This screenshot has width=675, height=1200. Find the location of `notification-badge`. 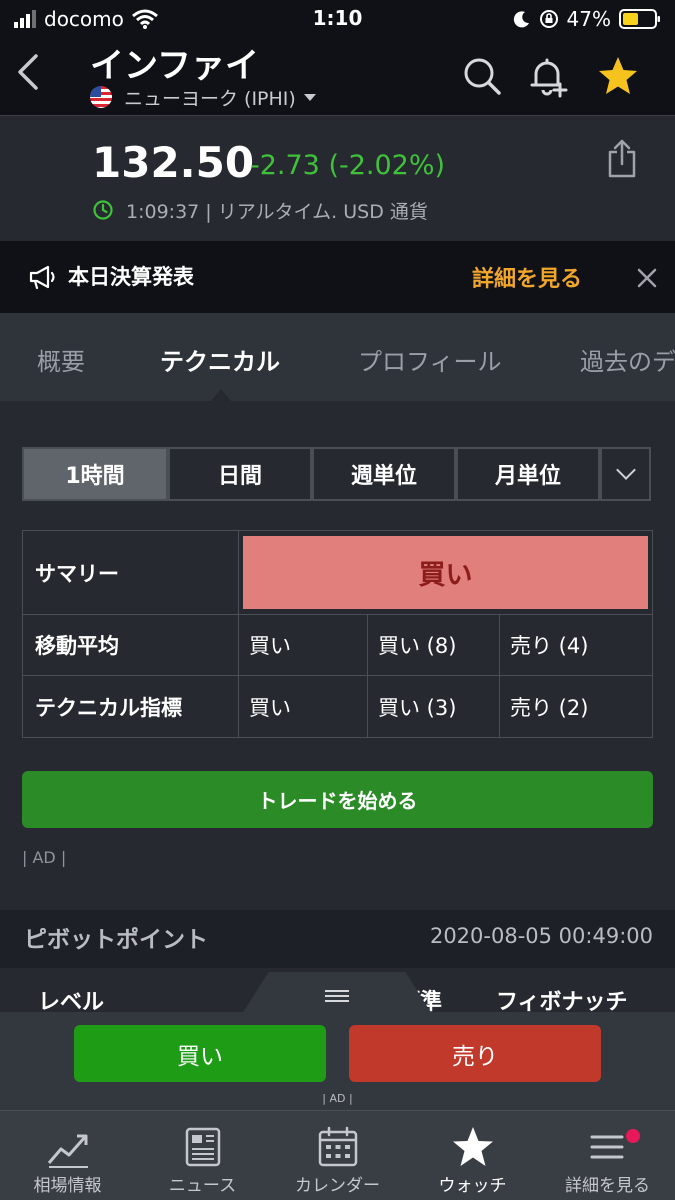

notification-badge is located at coordinates (633, 1136).